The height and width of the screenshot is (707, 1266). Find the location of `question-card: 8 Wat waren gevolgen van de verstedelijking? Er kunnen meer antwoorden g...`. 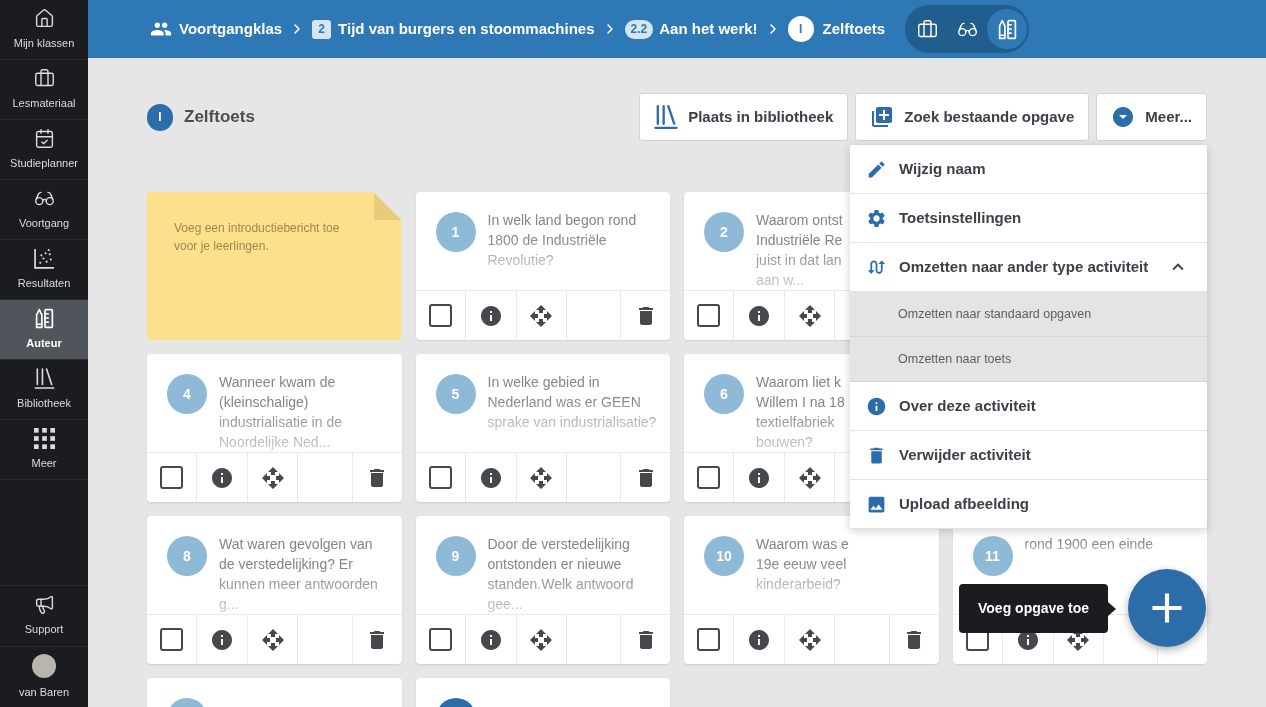

question-card: 8 Wat waren gevolgen van de verstedelijking? Er kunnen meer antwoorden g... is located at coordinates (274, 590).